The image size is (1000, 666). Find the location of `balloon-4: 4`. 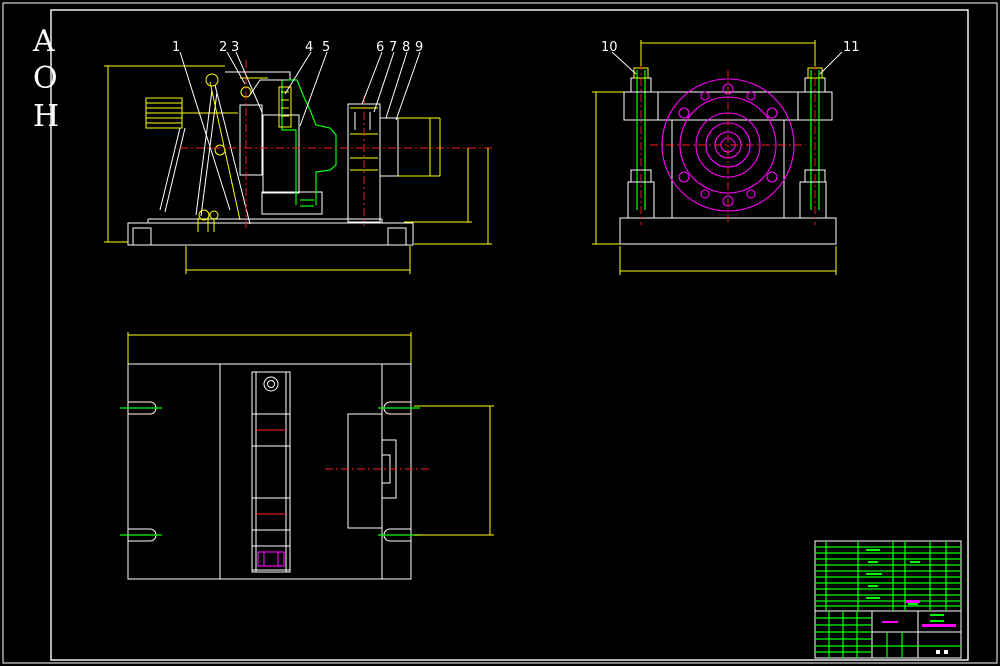

balloon-4: 4 is located at coordinates (309, 47).